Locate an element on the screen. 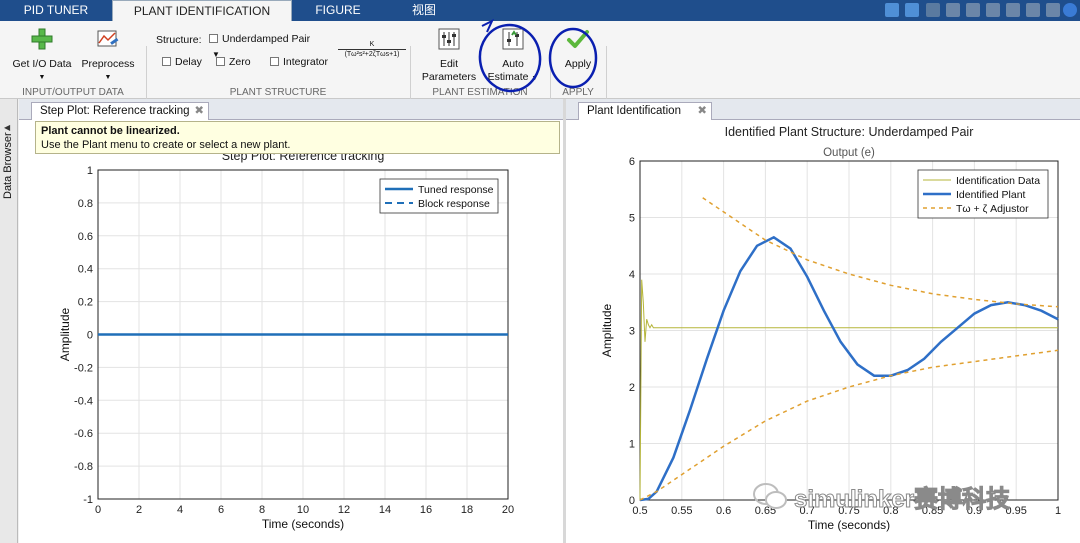 The image size is (1080, 543). x-tick-label: 12 is located at coordinates (344, 510).